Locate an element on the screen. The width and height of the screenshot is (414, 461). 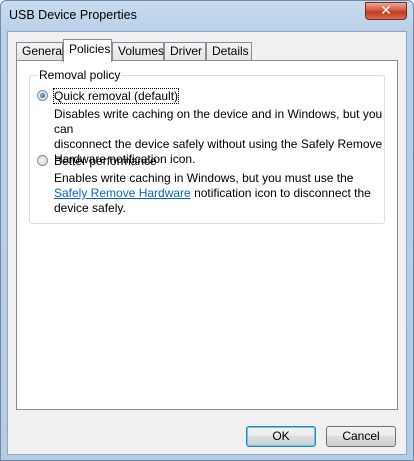
cancel-button: Cancel is located at coordinates (361, 436).